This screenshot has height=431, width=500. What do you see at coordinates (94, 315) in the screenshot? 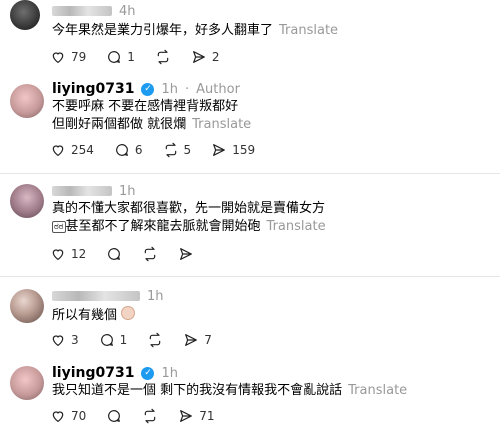
I see `post-text: 所以有幾個` at bounding box center [94, 315].